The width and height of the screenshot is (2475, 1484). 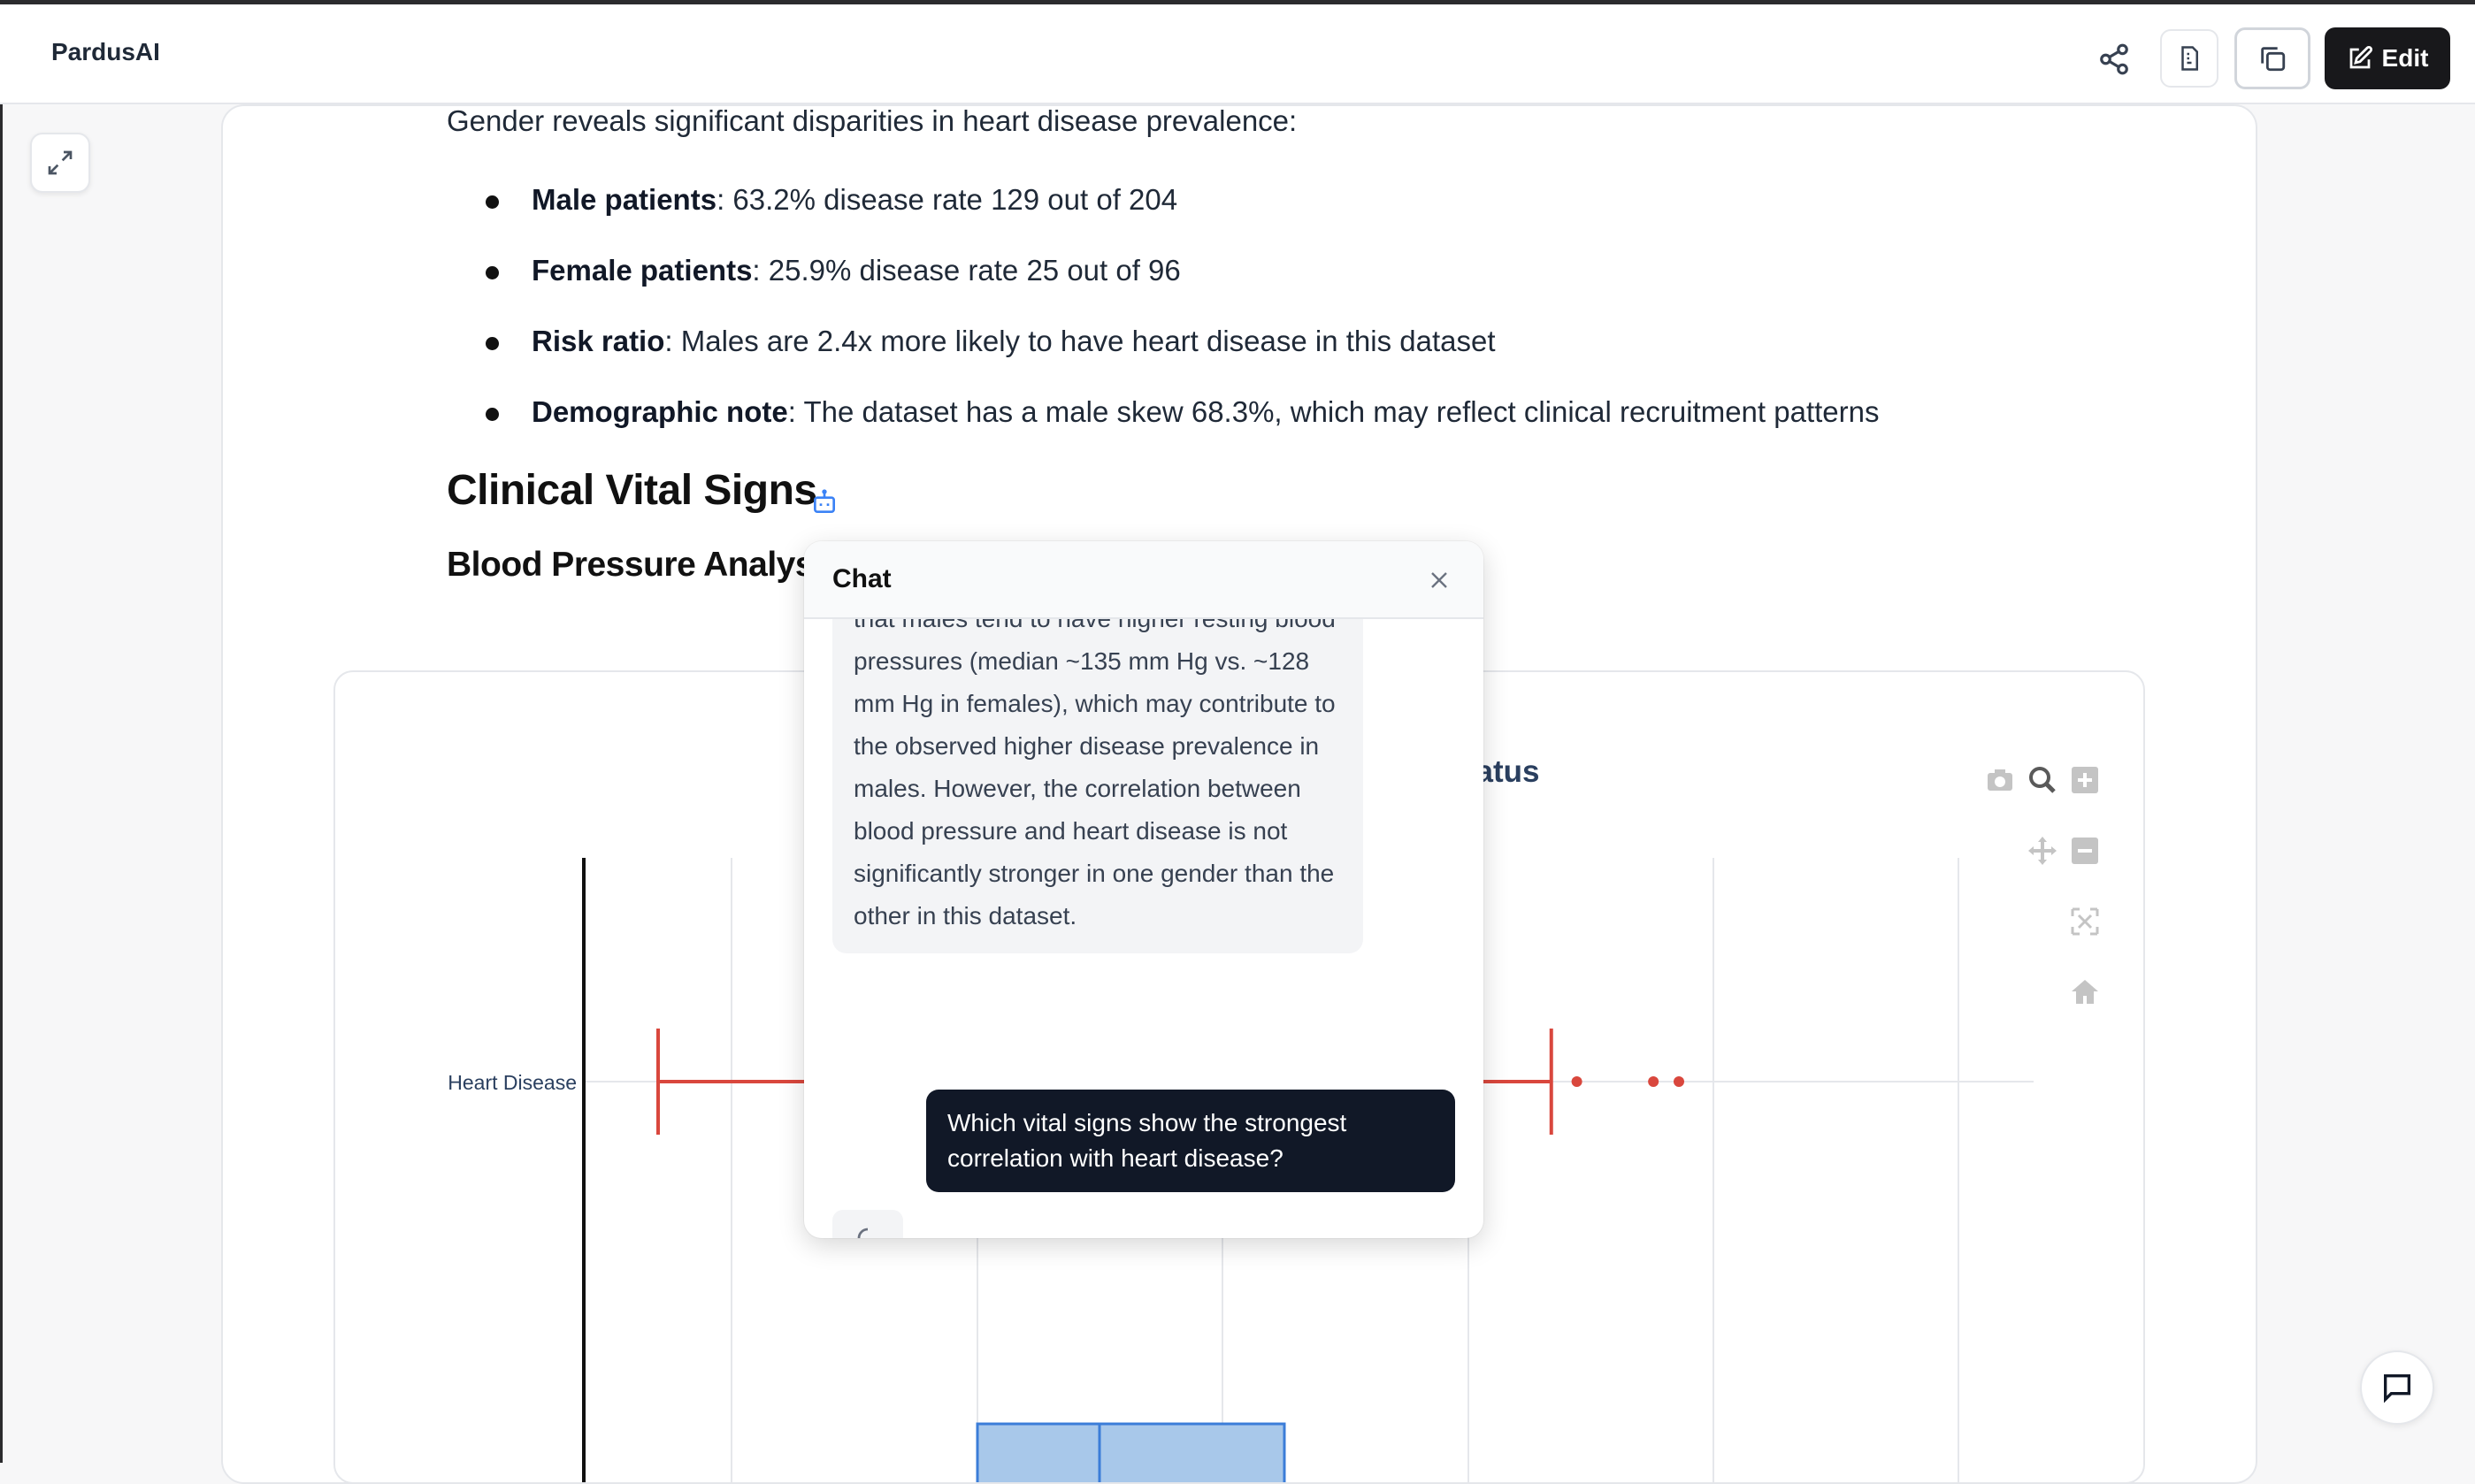 I want to click on loading-indicator, so click(x=867, y=1224).